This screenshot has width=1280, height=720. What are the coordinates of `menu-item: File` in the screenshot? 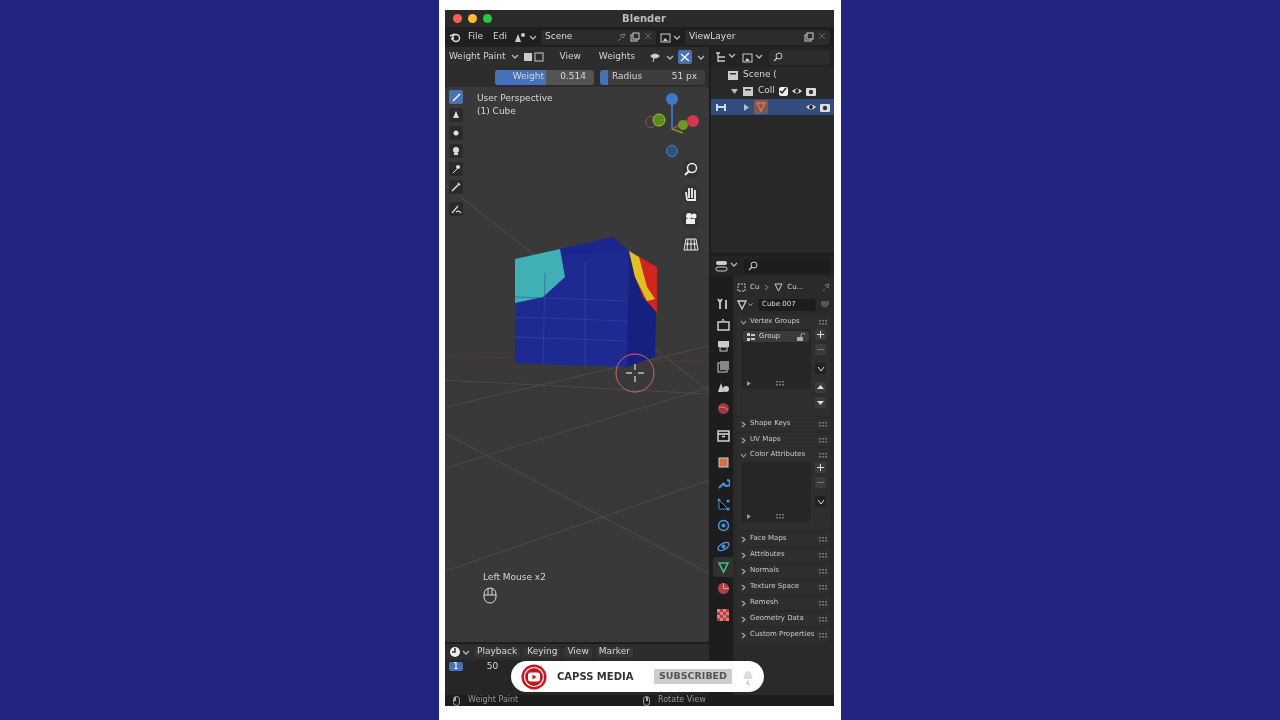 It's located at (476, 37).